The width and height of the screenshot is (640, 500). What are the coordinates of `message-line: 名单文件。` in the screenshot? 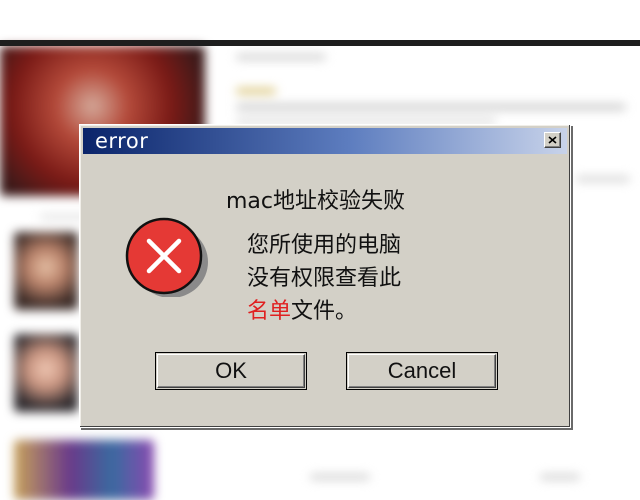 It's located at (324, 311).